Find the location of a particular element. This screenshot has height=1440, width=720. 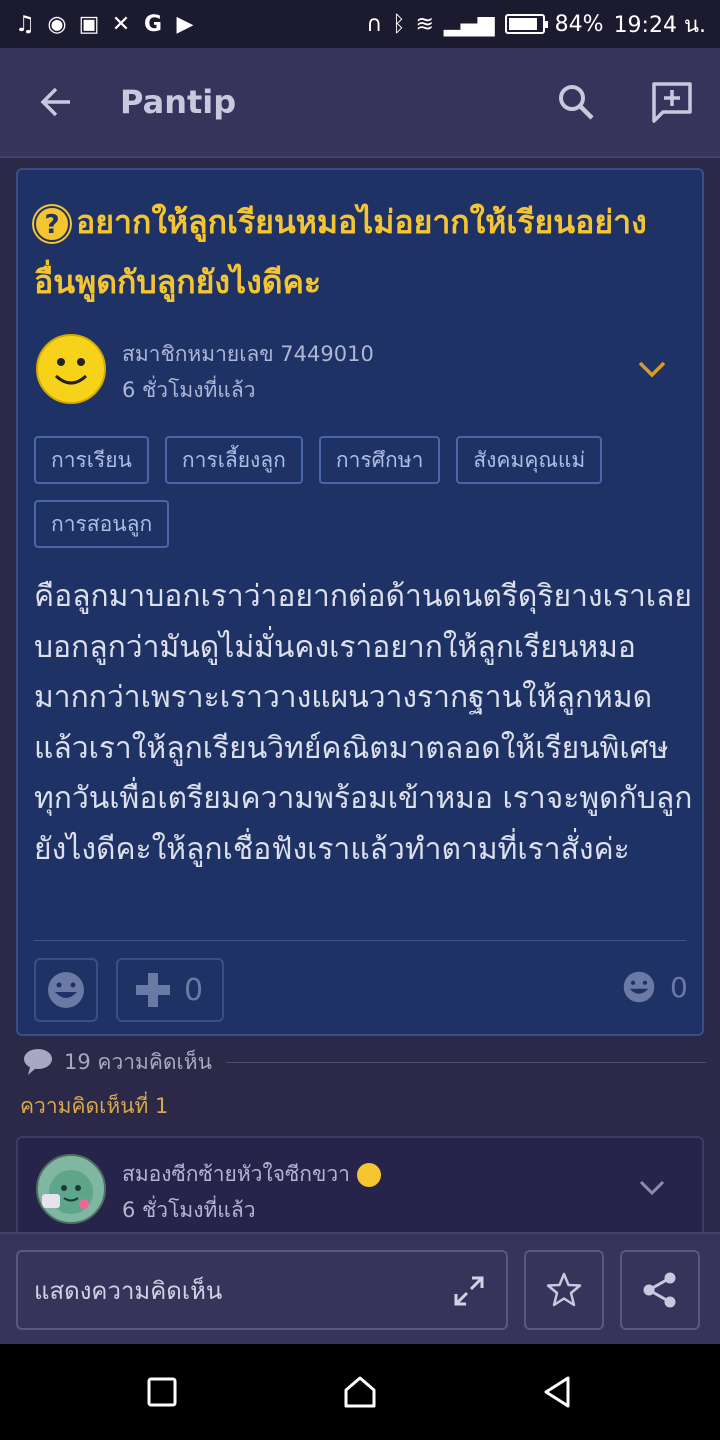

topic-menu-button is located at coordinates (652, 369).